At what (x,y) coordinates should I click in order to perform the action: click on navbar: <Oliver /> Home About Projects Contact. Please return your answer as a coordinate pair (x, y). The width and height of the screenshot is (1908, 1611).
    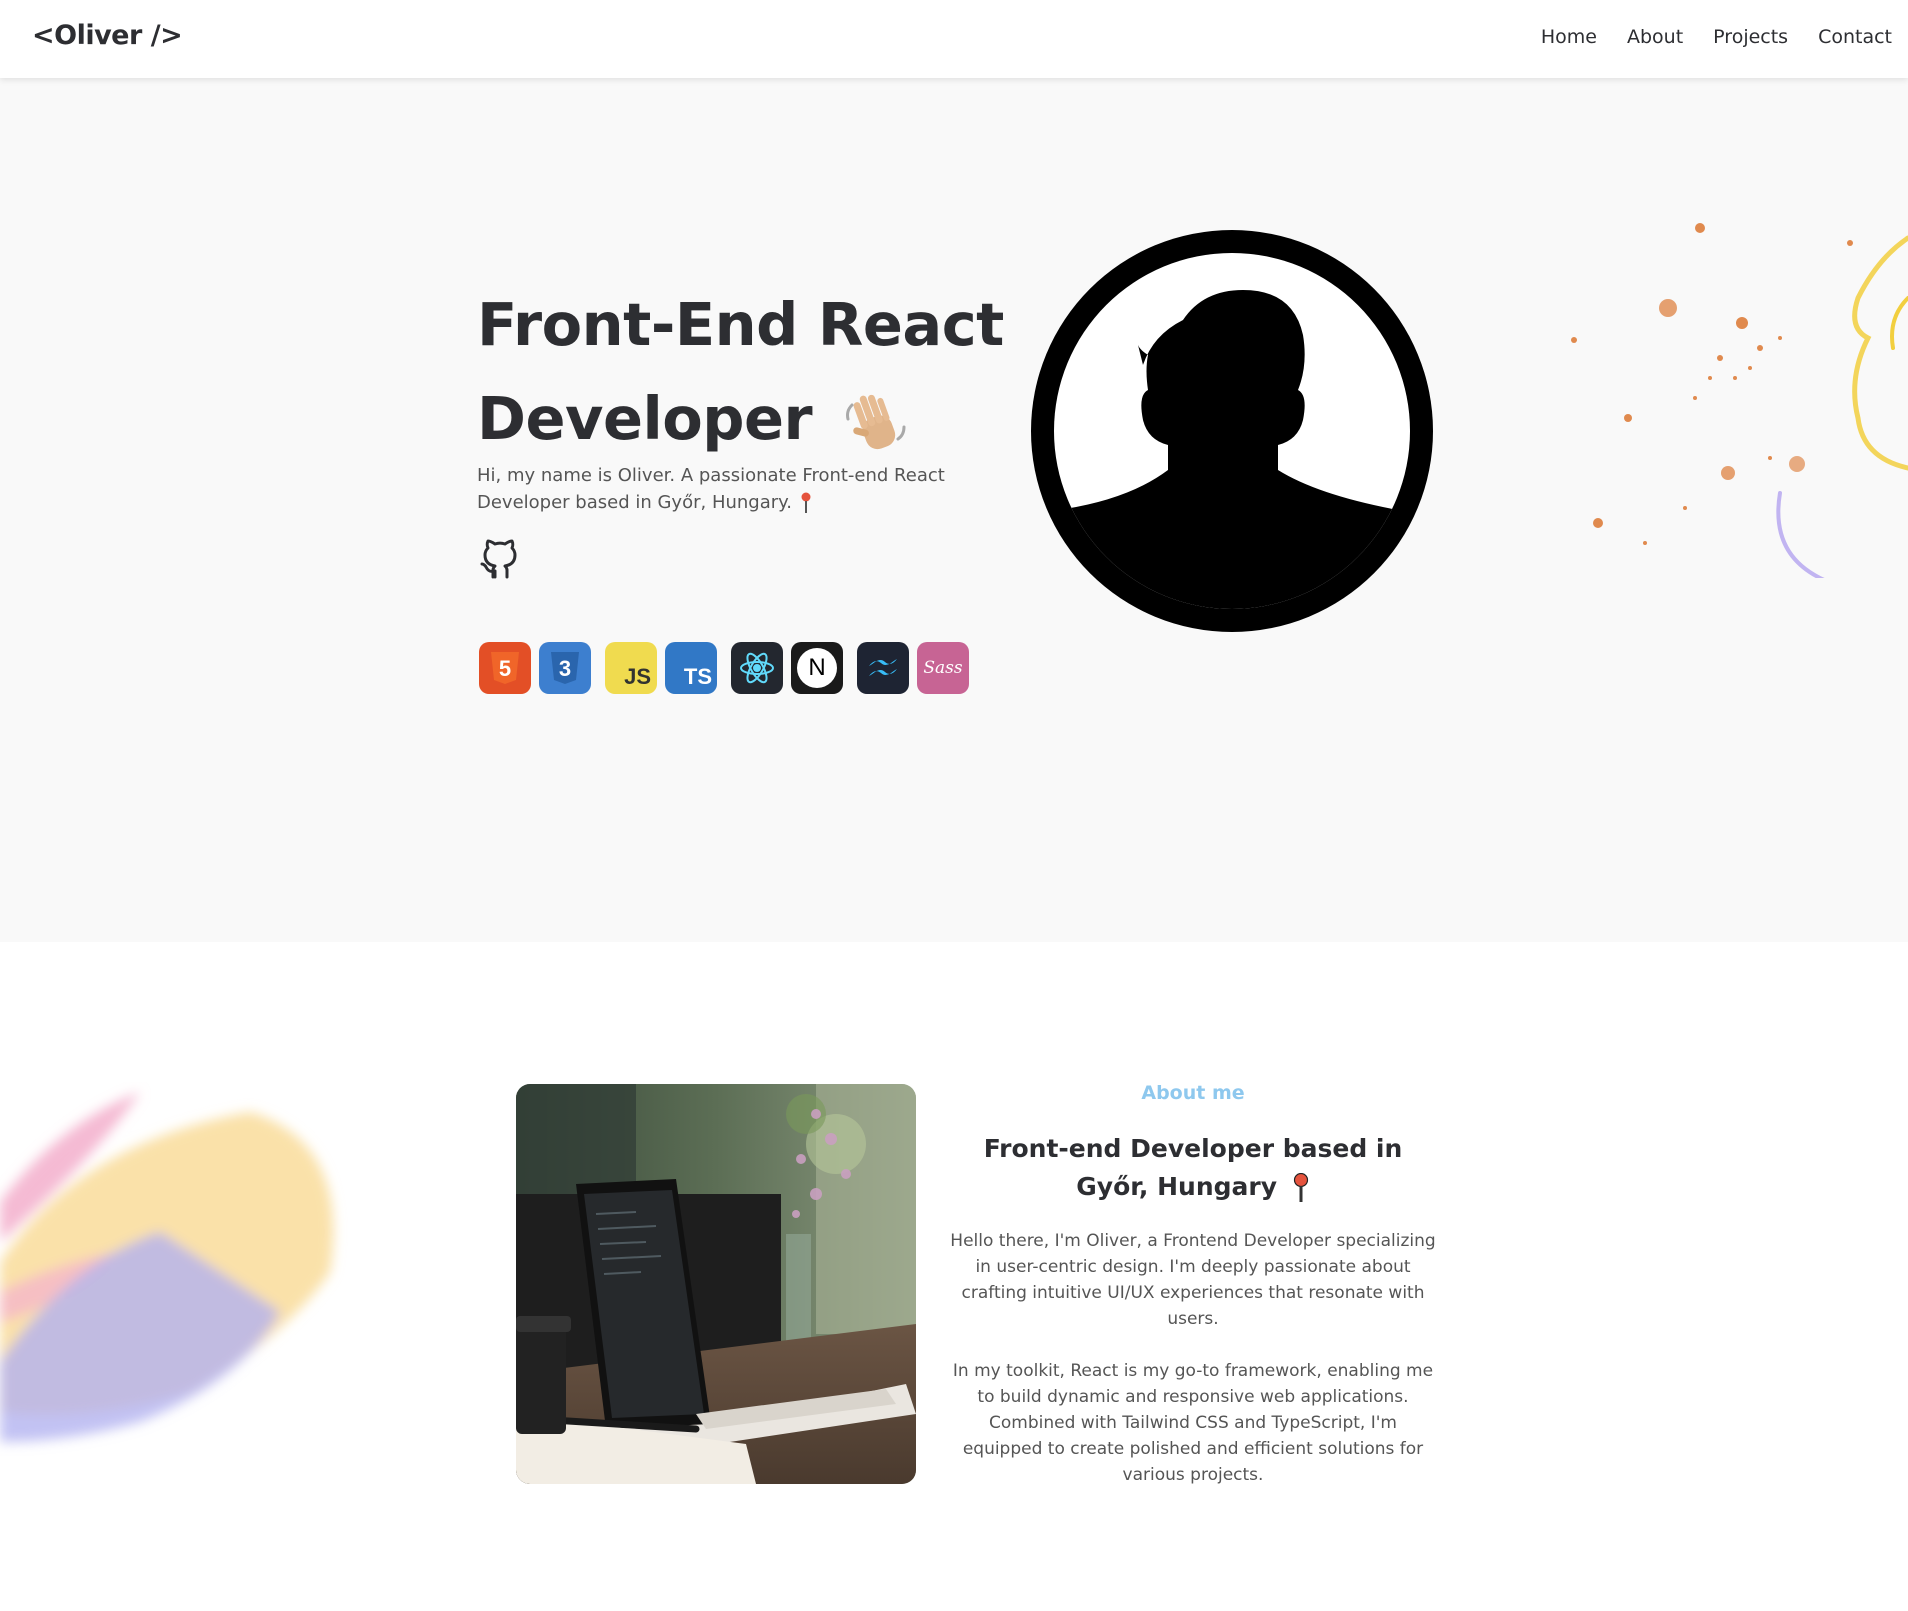
    Looking at the image, I should click on (954, 39).